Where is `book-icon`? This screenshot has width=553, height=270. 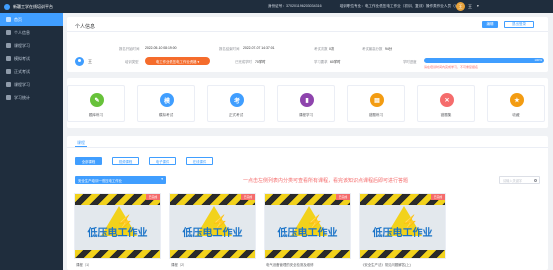 book-icon is located at coordinates (8, 45).